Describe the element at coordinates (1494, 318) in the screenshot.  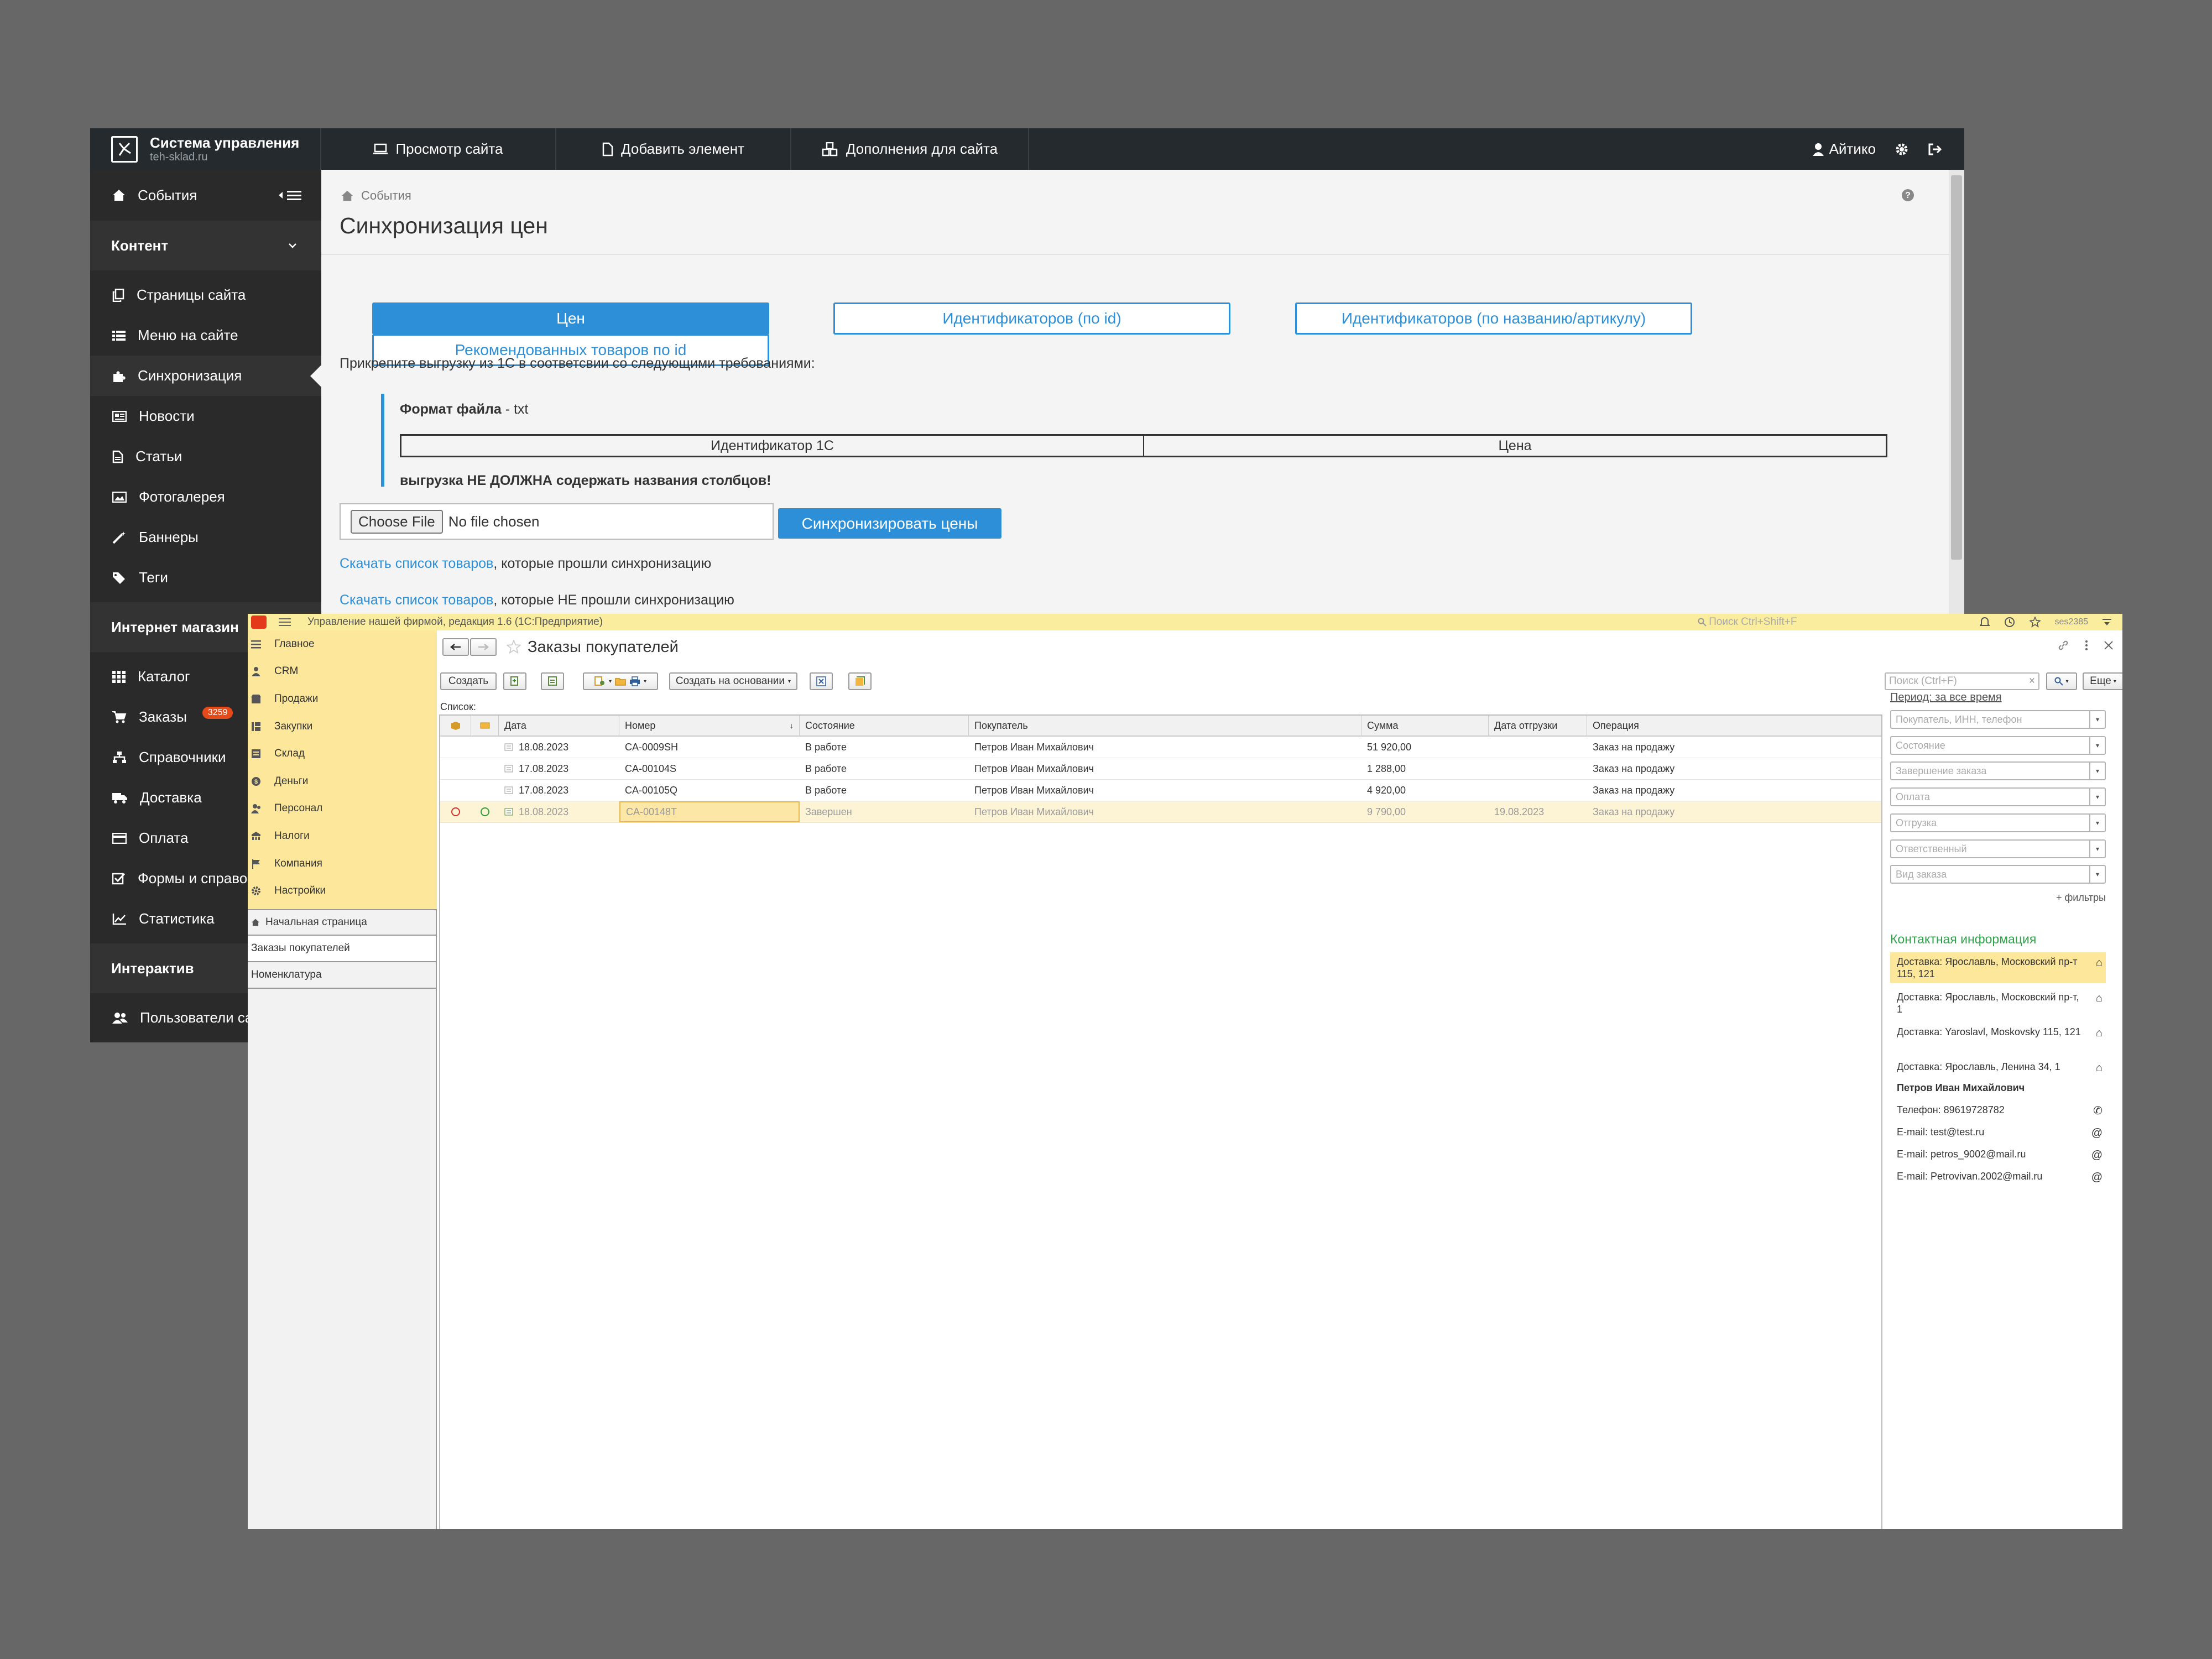
I see `tab-ids-by-name: Идентификаторов (по названию/артикулу)` at that location.